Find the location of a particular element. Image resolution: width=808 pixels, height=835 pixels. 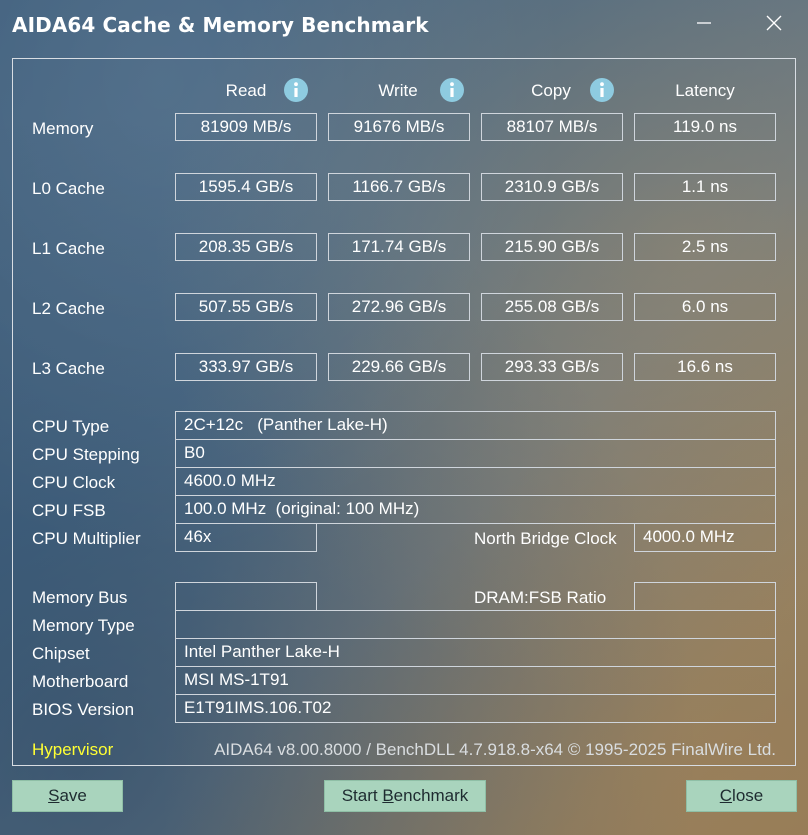

cpu-clock-value: 4600.0 MHz is located at coordinates (475, 481).